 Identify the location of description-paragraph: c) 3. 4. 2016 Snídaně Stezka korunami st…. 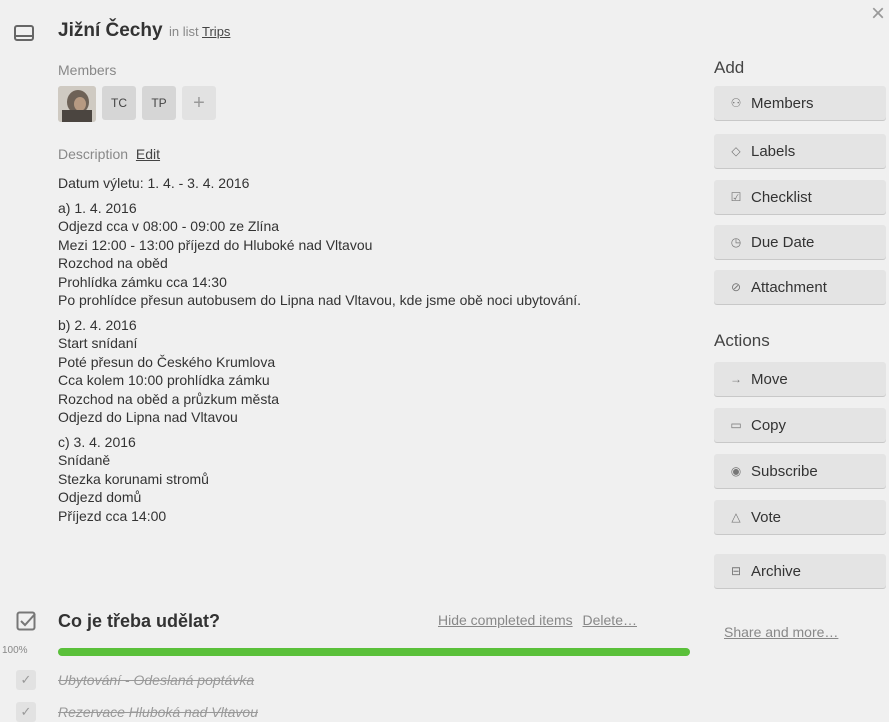
(368, 479).